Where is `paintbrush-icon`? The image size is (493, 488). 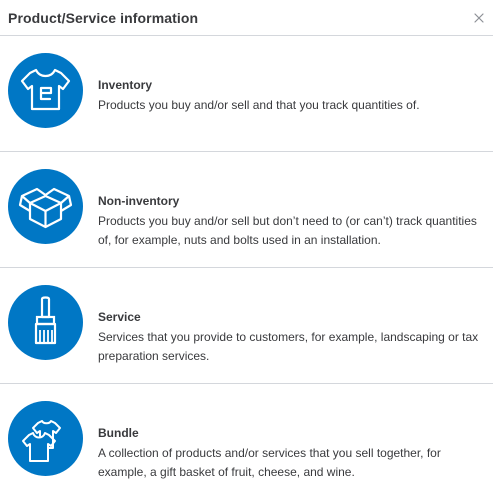
paintbrush-icon is located at coordinates (45, 322).